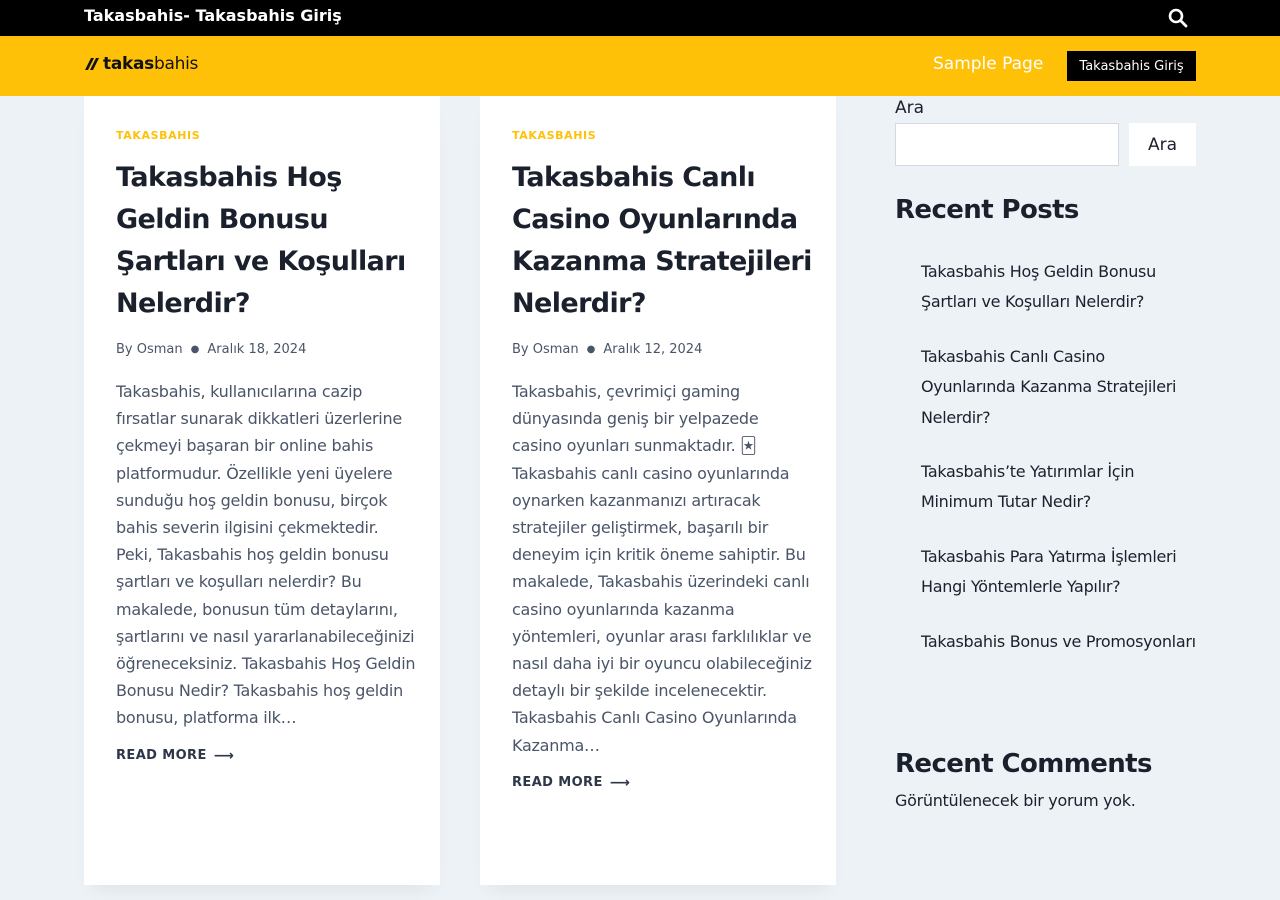 Image resolution: width=1280 pixels, height=900 pixels. I want to click on post-meta: By Osman ● Aralık 18, 2024, so click(266, 349).